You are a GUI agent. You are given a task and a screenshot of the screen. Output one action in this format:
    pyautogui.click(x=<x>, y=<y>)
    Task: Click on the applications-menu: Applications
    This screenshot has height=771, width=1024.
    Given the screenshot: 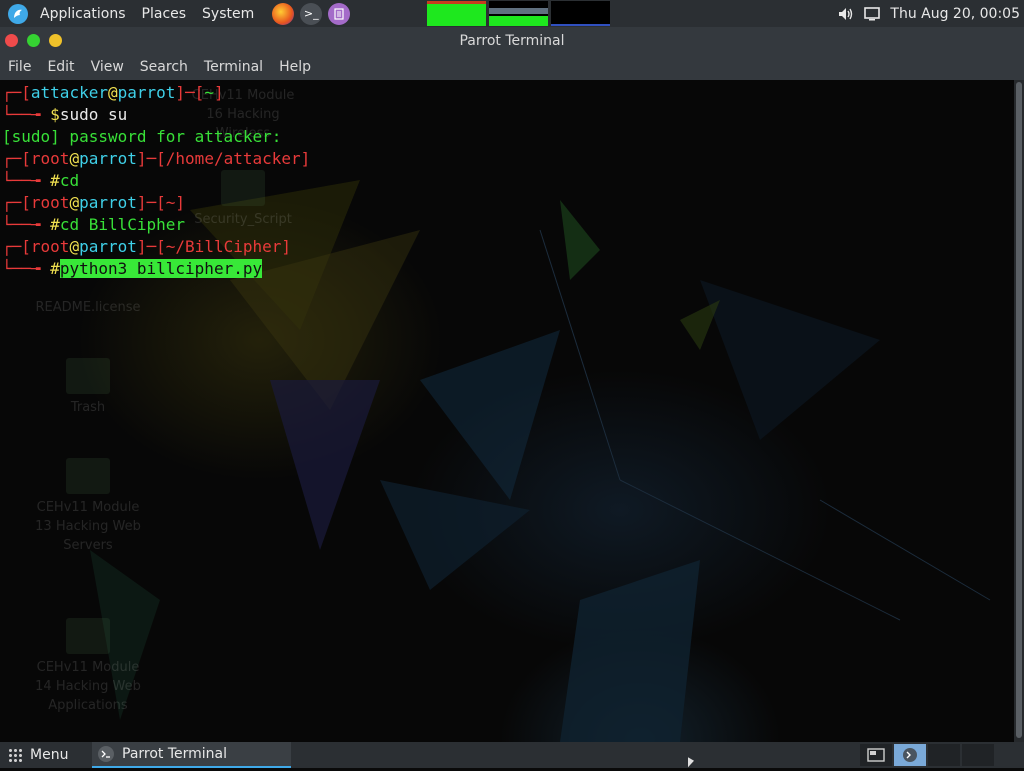 What is the action you would take?
    pyautogui.click(x=83, y=13)
    